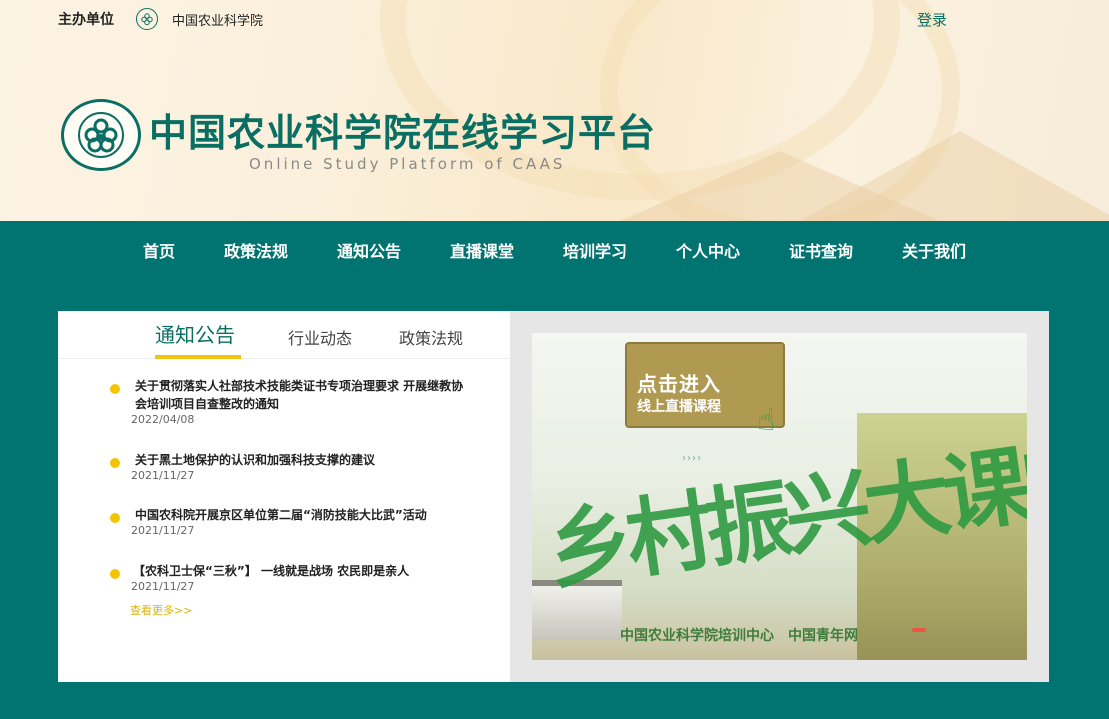  I want to click on nav-item-certificate: 证书查询, so click(821, 250).